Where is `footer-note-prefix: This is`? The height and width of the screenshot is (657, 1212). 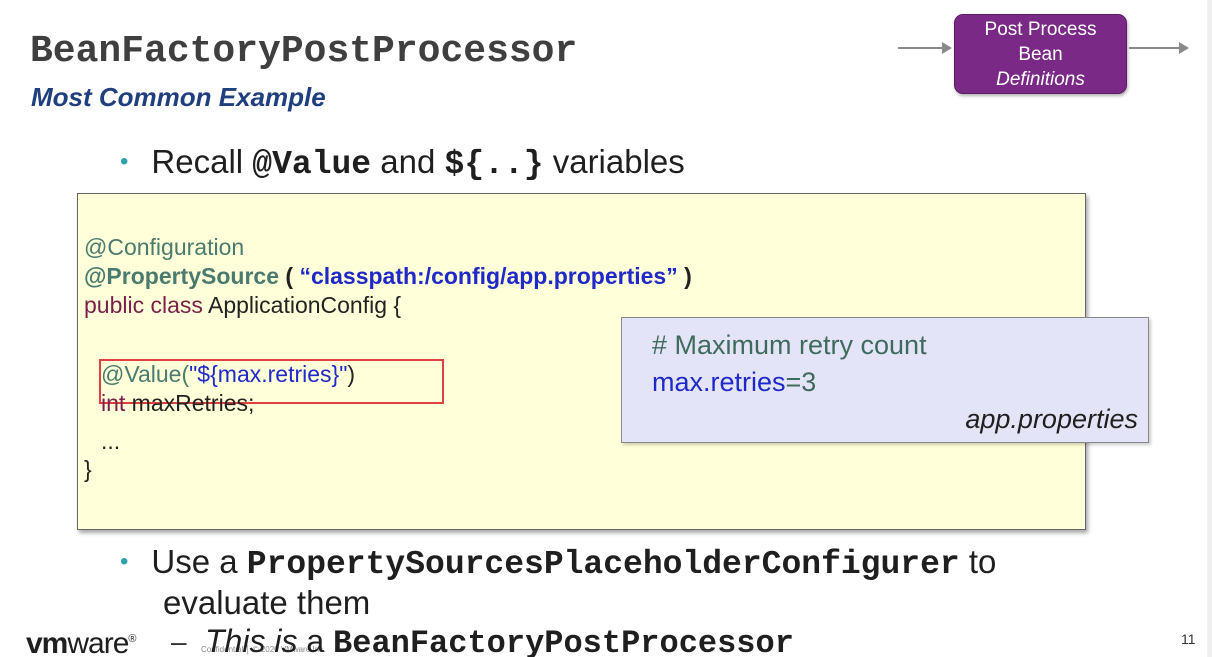 footer-note-prefix: This is is located at coordinates (251, 640).